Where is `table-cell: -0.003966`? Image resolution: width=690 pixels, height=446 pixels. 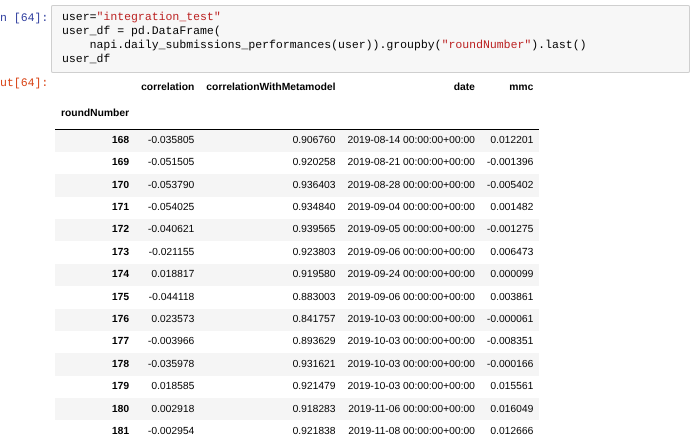 table-cell: -0.003966 is located at coordinates (167, 342).